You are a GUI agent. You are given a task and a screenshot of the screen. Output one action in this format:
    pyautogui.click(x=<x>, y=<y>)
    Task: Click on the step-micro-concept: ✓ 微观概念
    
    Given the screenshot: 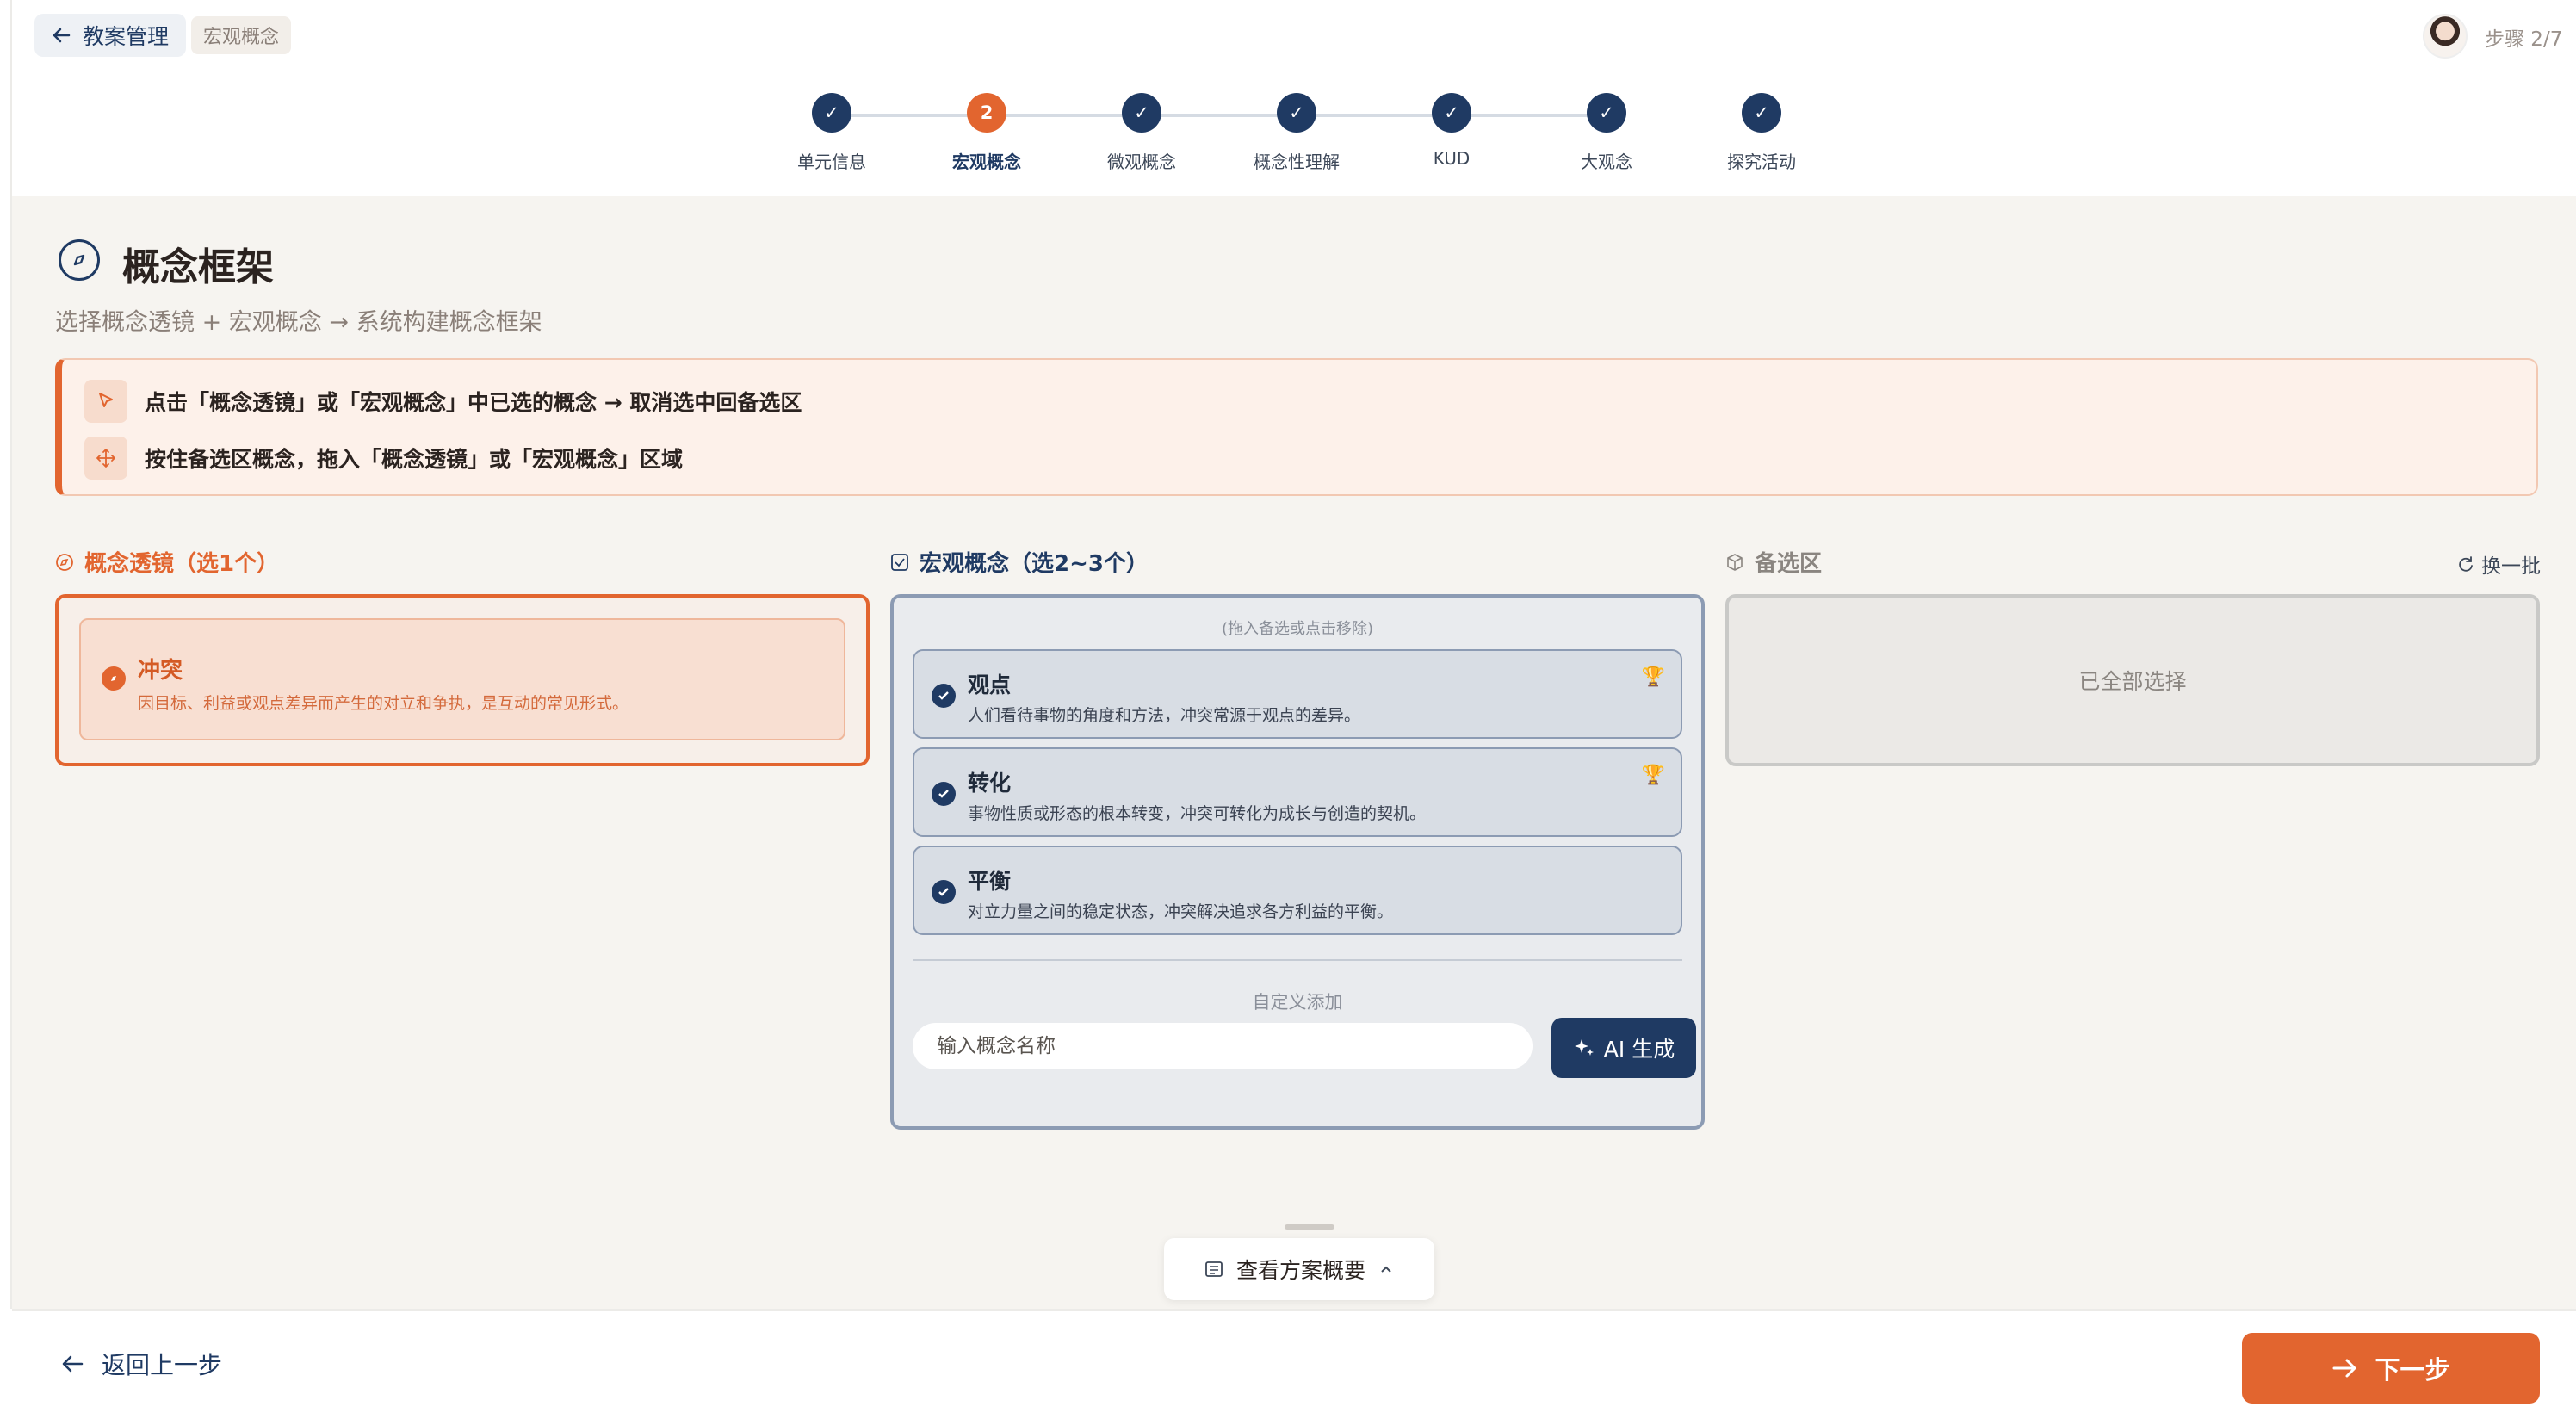 What is the action you would take?
    pyautogui.click(x=1141, y=133)
    